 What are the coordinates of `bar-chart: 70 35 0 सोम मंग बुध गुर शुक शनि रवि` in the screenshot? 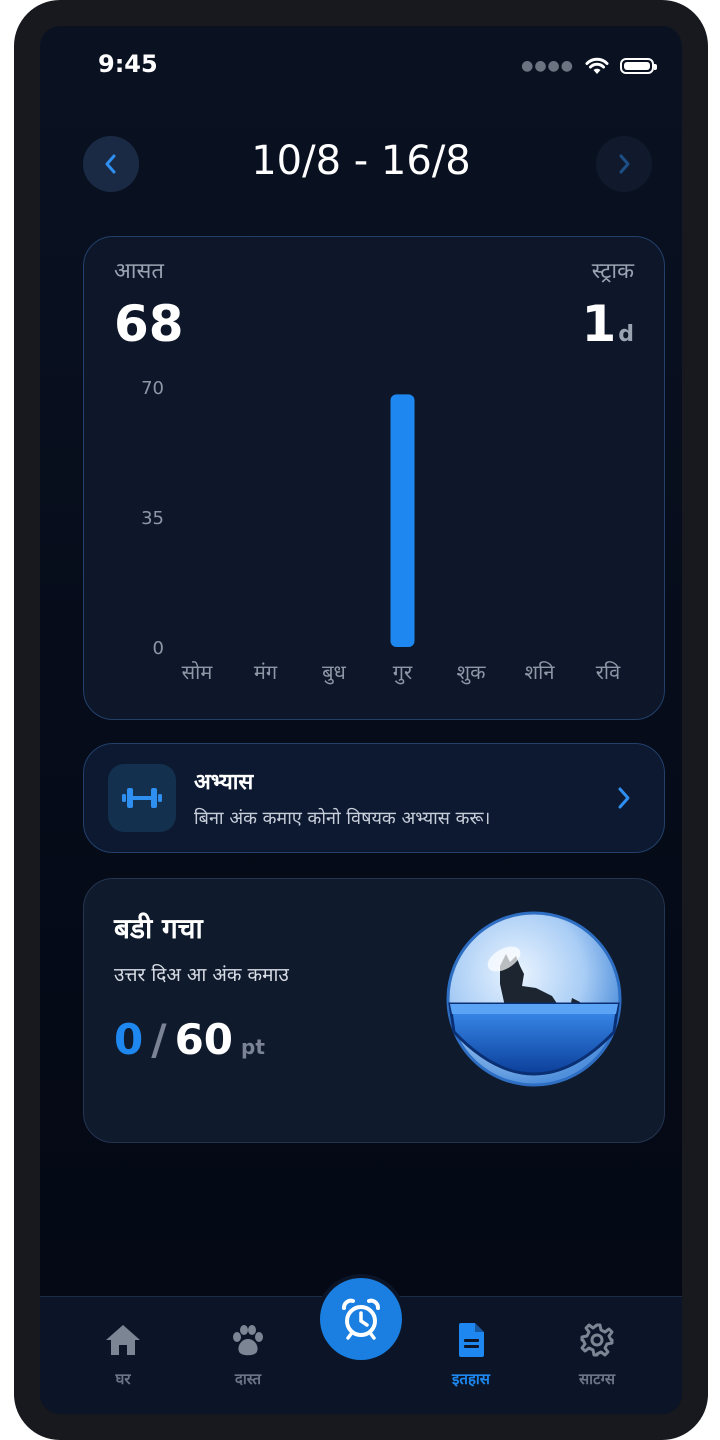 It's located at (381, 531).